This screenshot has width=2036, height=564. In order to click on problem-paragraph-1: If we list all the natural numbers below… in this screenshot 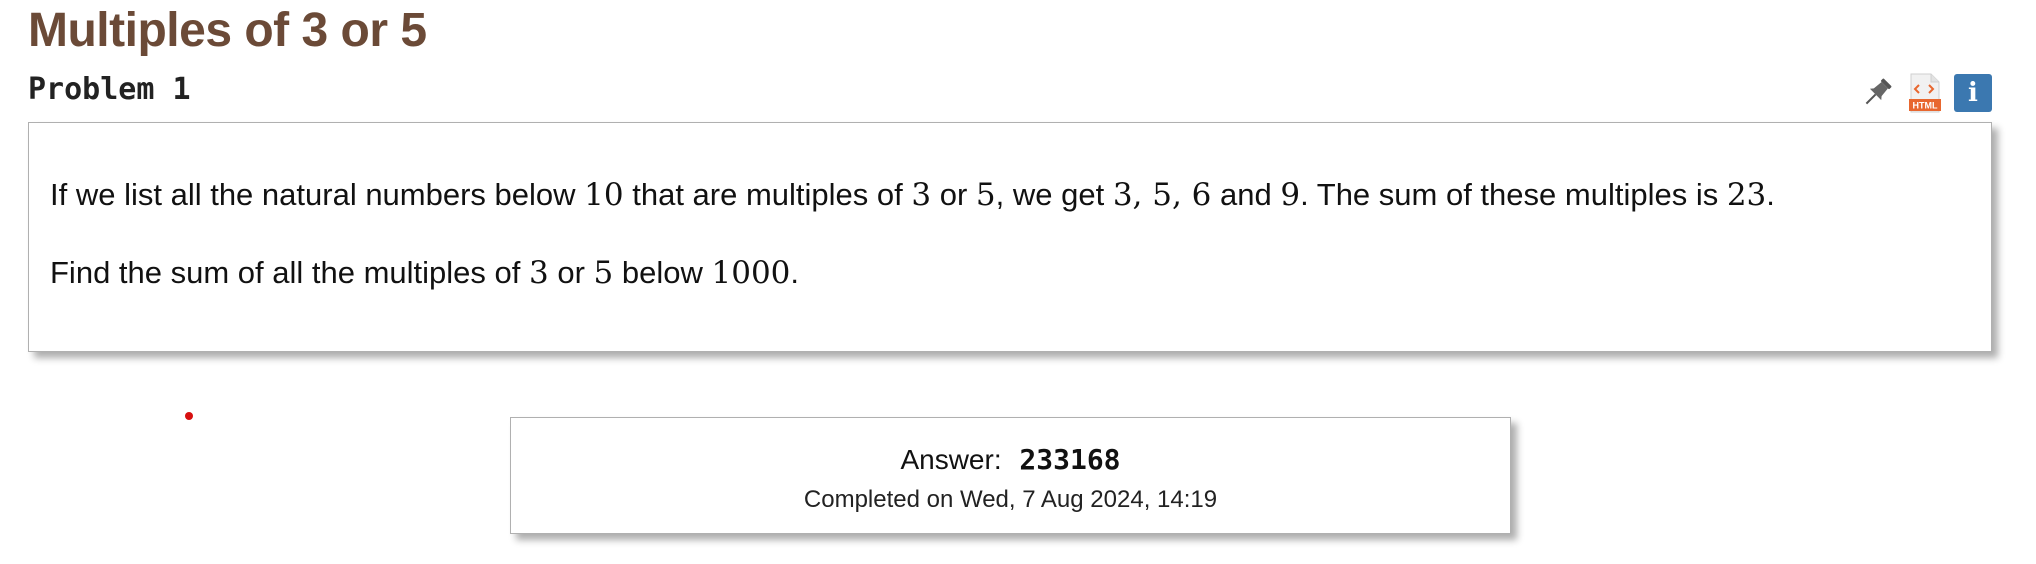, I will do `click(912, 195)`.